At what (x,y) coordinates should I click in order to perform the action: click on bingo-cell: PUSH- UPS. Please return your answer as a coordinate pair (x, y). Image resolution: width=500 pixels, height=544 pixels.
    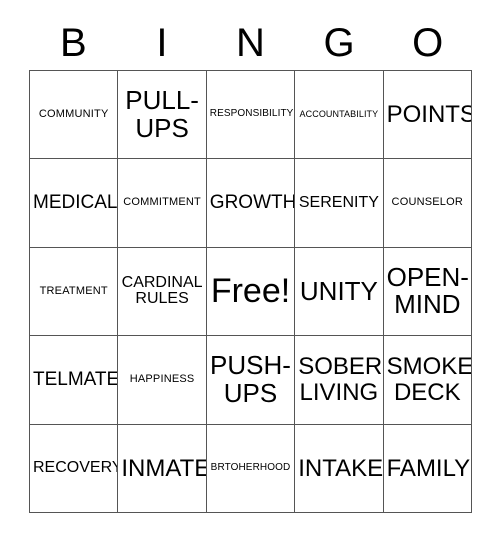
    Looking at the image, I should click on (251, 380).